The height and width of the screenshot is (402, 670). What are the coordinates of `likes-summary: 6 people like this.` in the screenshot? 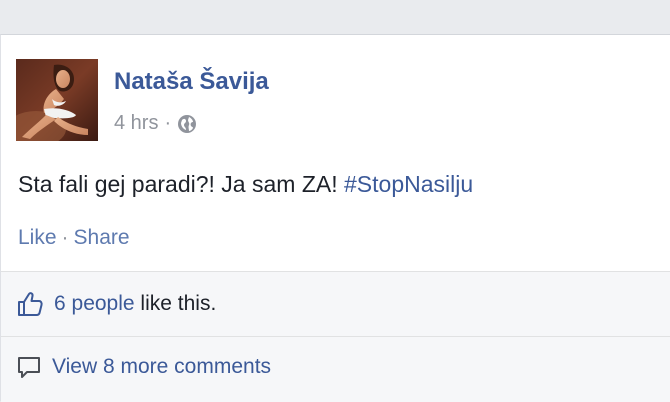 It's located at (116, 304).